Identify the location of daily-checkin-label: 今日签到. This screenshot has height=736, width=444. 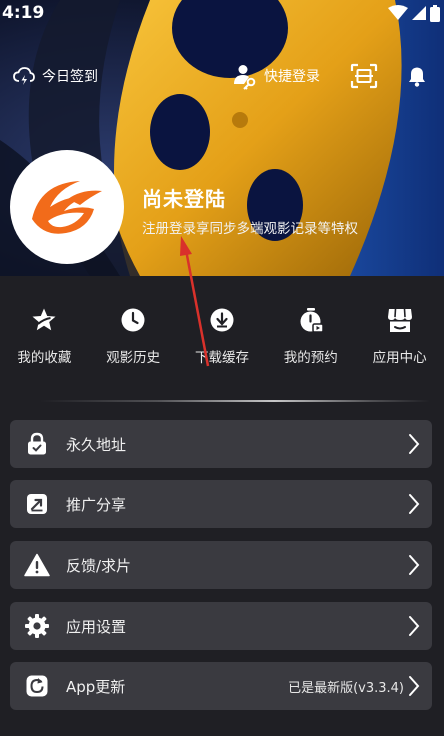
(70, 77).